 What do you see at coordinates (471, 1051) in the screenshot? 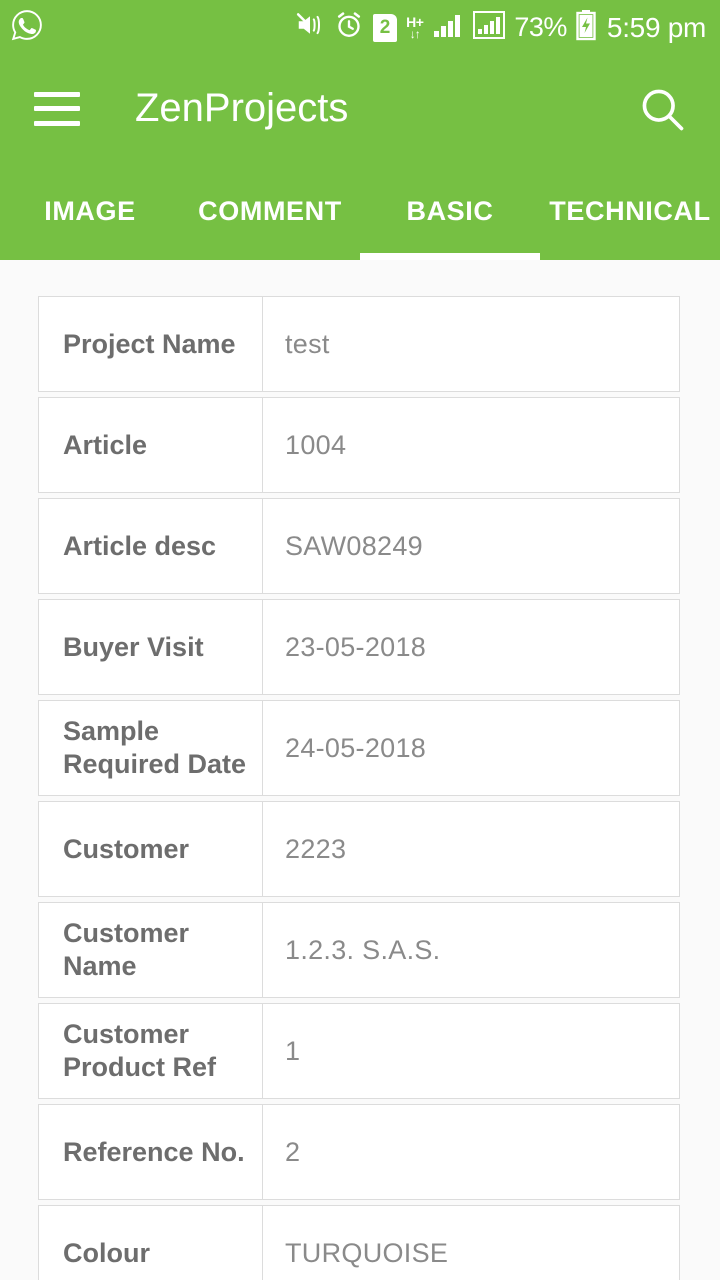
I see `detail-value-cell: 1` at bounding box center [471, 1051].